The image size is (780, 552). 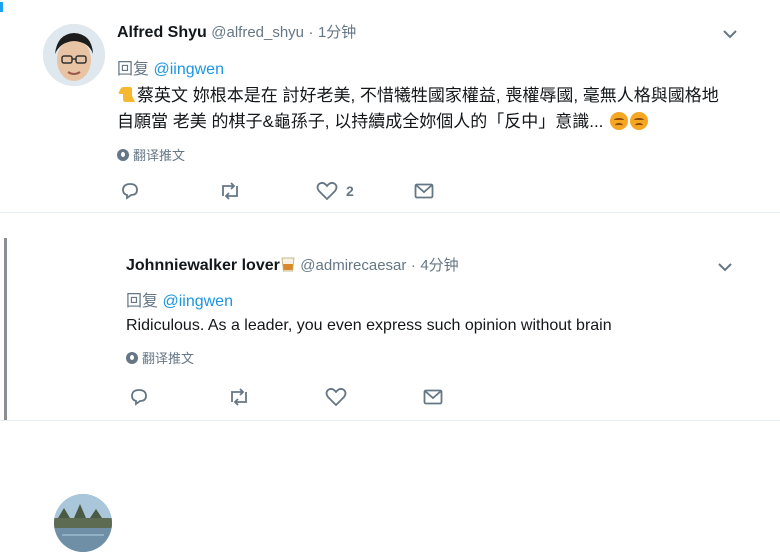 I want to click on tweet-actions, so click(x=306, y=397).